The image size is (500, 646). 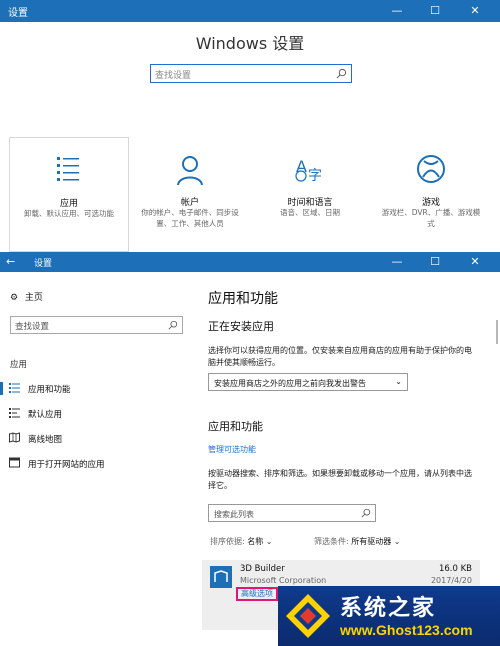 What do you see at coordinates (14, 298) in the screenshot?
I see `gear-icon: ⚙` at bounding box center [14, 298].